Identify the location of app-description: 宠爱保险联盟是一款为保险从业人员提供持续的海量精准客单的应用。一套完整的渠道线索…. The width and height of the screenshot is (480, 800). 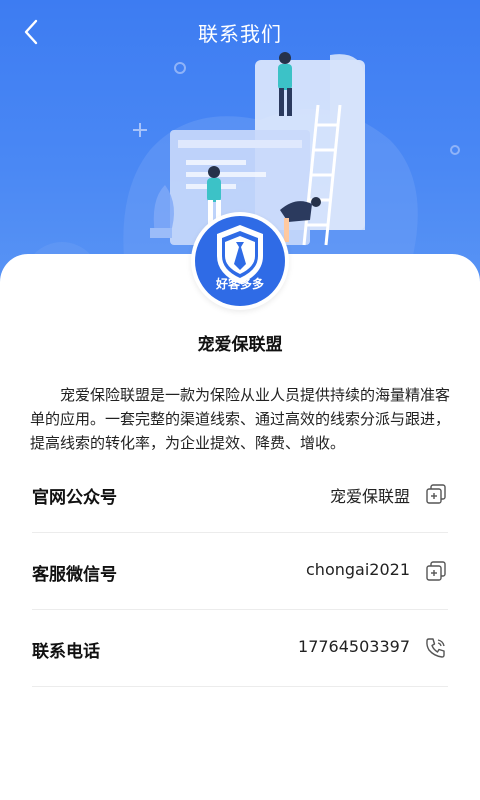
(240, 419).